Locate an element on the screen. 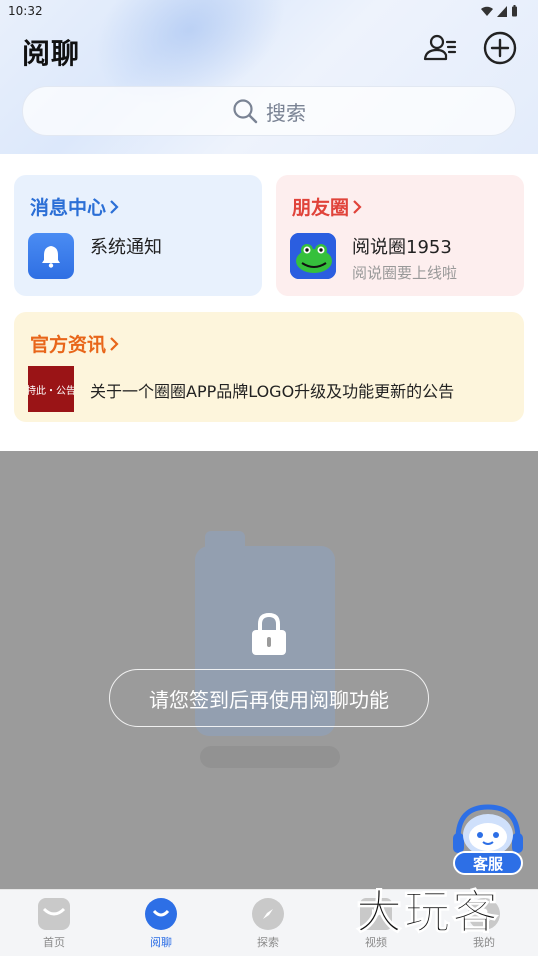 The height and width of the screenshot is (956, 538). plus-circle-icon is located at coordinates (500, 48).